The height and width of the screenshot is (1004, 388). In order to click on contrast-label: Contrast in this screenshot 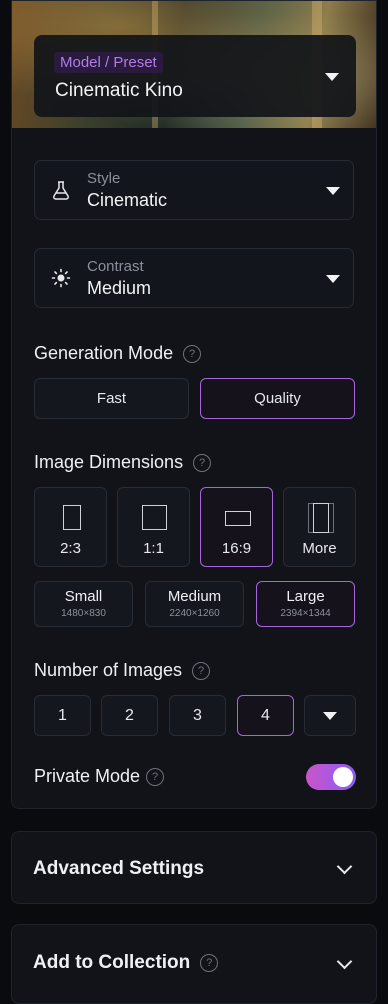, I will do `click(115, 266)`.